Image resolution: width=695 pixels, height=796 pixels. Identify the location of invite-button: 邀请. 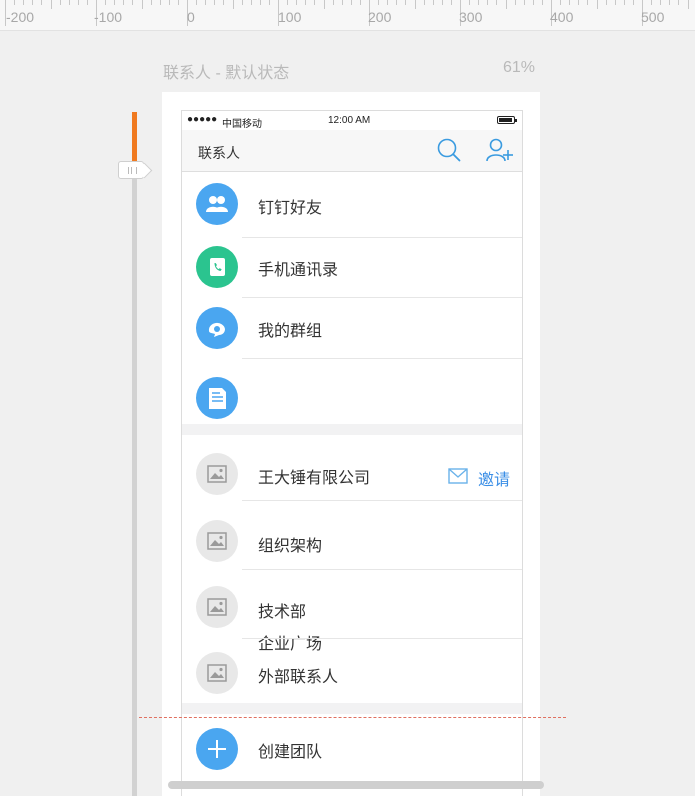
(479, 478).